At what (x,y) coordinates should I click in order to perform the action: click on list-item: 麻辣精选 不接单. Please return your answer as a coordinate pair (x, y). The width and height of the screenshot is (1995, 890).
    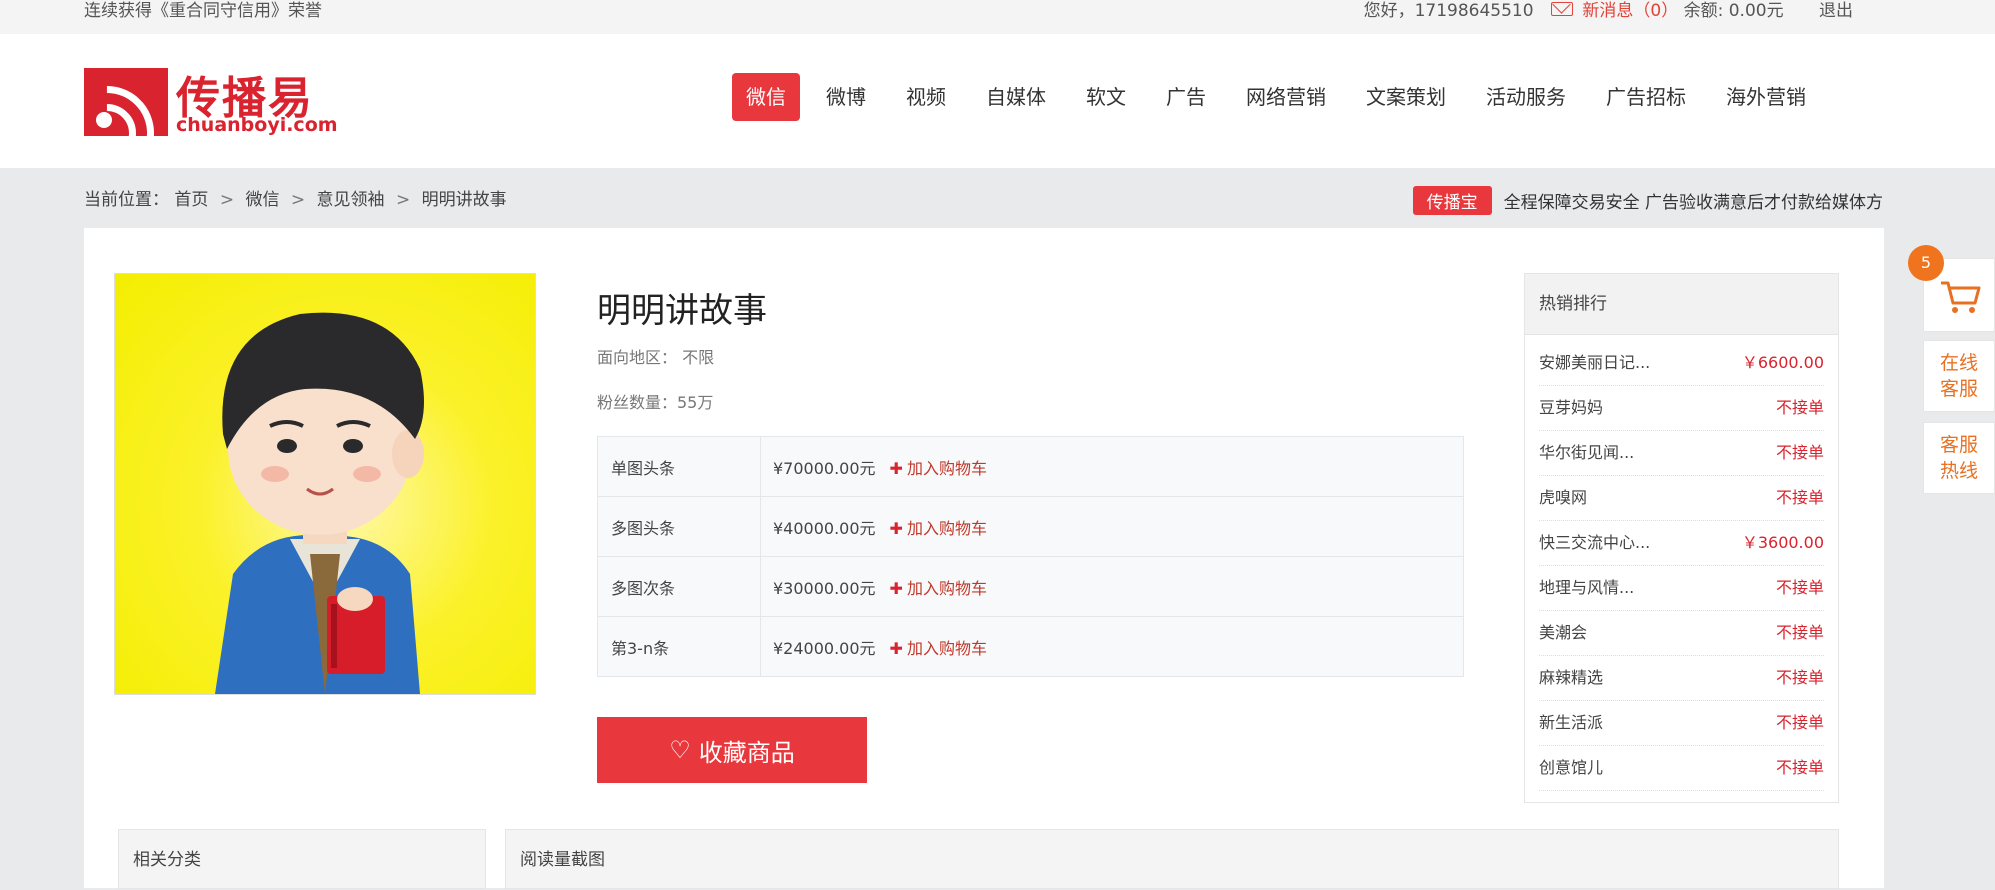
    Looking at the image, I should click on (1681, 678).